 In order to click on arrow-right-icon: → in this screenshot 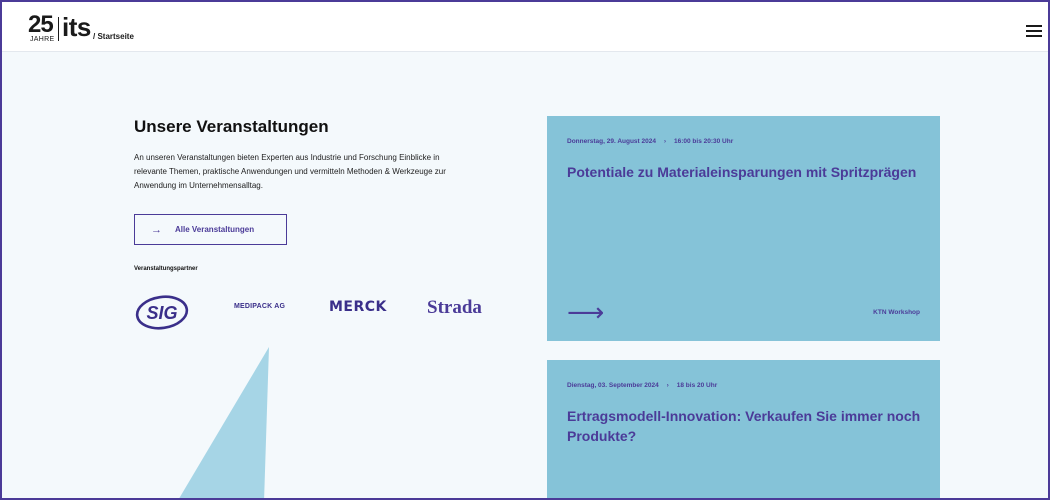, I will do `click(156, 229)`.